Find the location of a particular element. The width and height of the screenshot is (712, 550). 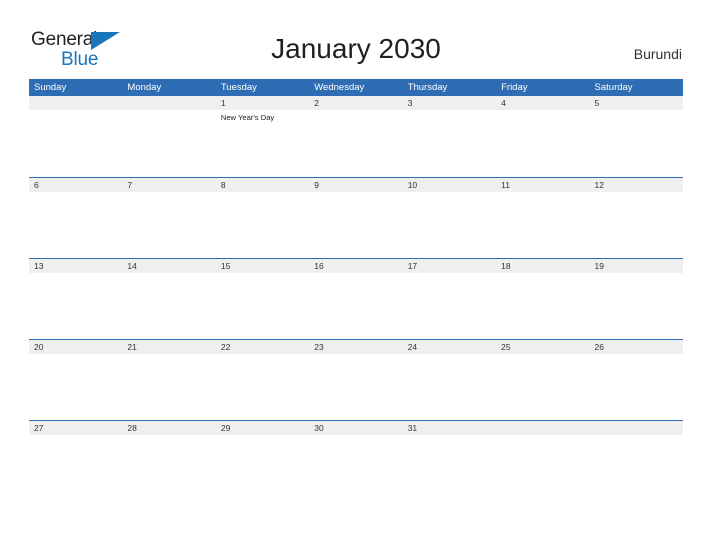

day-number: 30 is located at coordinates (319, 428).